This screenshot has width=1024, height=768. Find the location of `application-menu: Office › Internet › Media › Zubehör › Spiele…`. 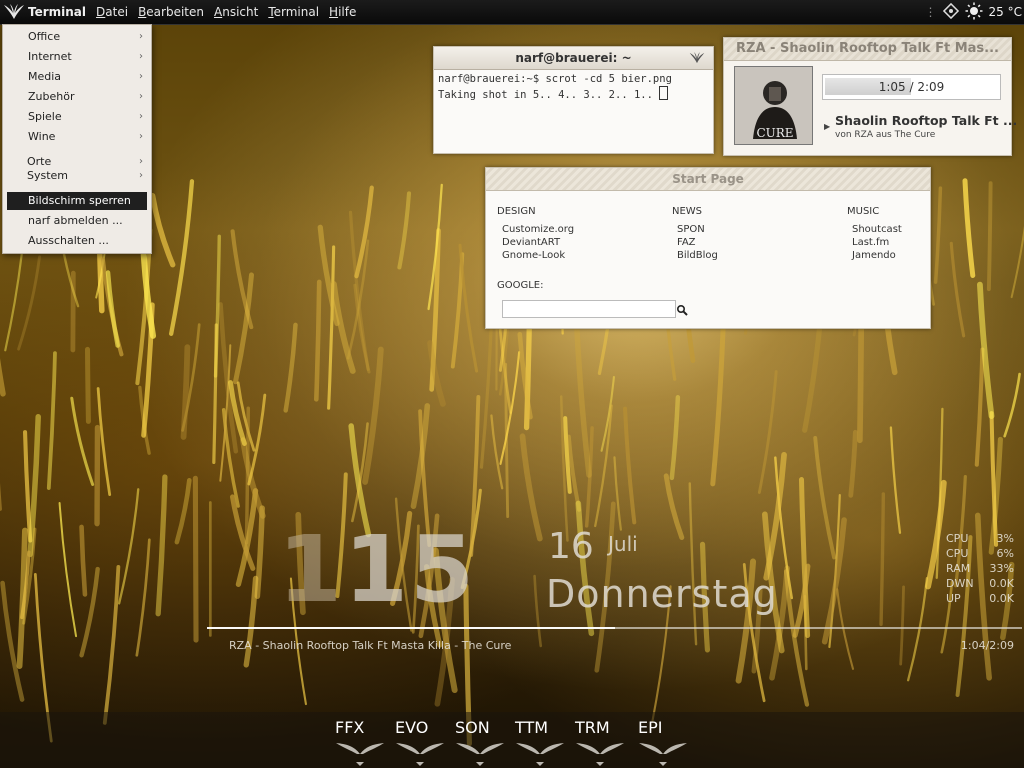

application-menu: Office › Internet › Media › Zubehör › Spiele… is located at coordinates (77, 139).